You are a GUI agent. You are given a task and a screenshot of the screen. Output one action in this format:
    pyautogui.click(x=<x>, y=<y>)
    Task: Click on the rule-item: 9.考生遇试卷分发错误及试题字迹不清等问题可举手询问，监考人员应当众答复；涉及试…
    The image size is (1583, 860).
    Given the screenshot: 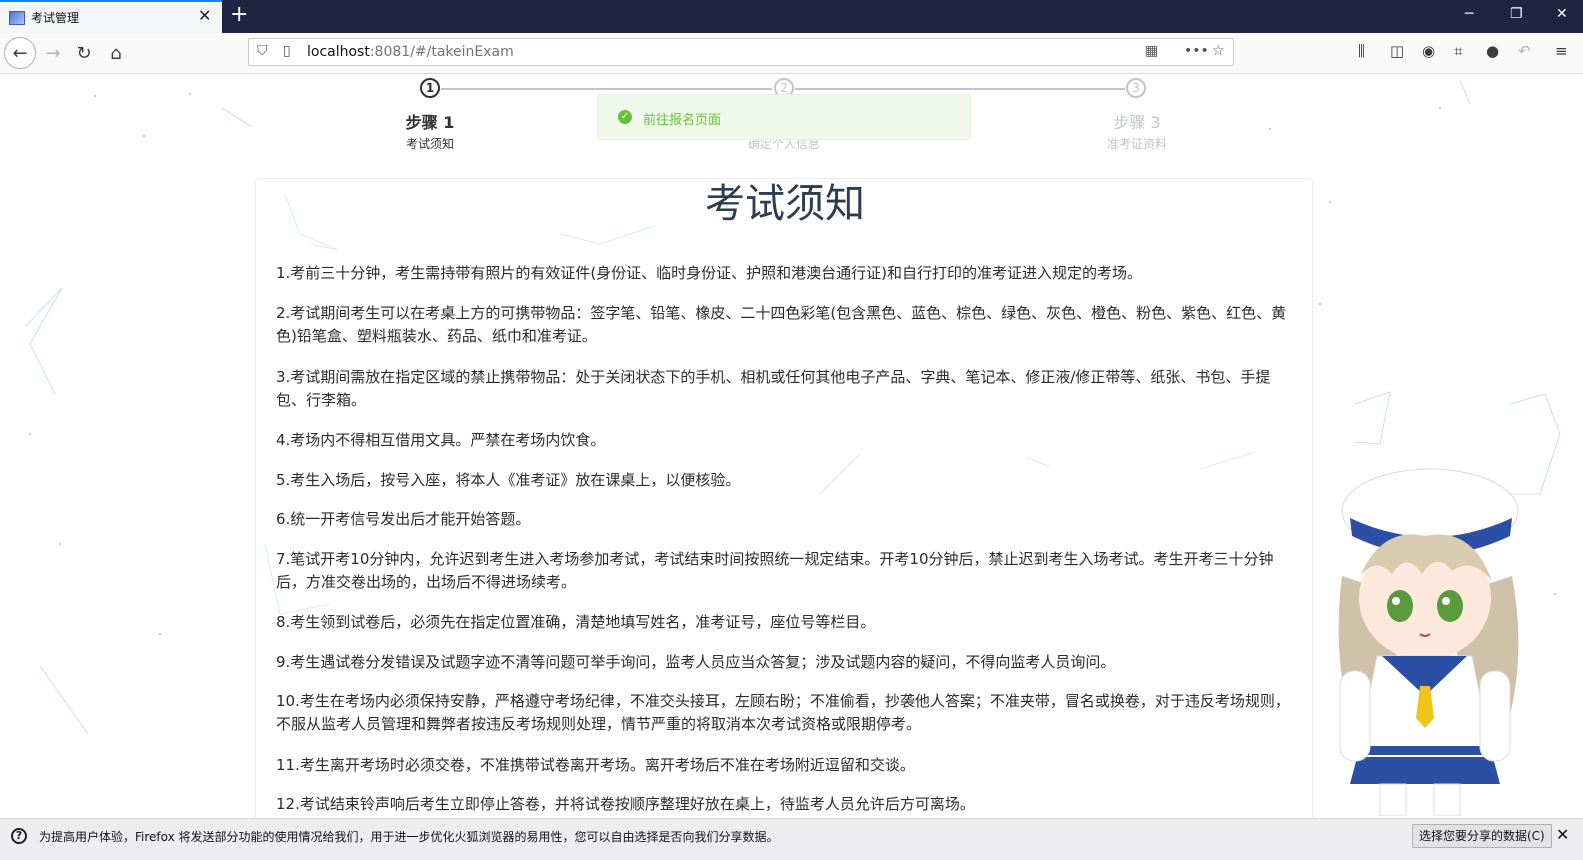 What is the action you would take?
    pyautogui.click(x=696, y=662)
    